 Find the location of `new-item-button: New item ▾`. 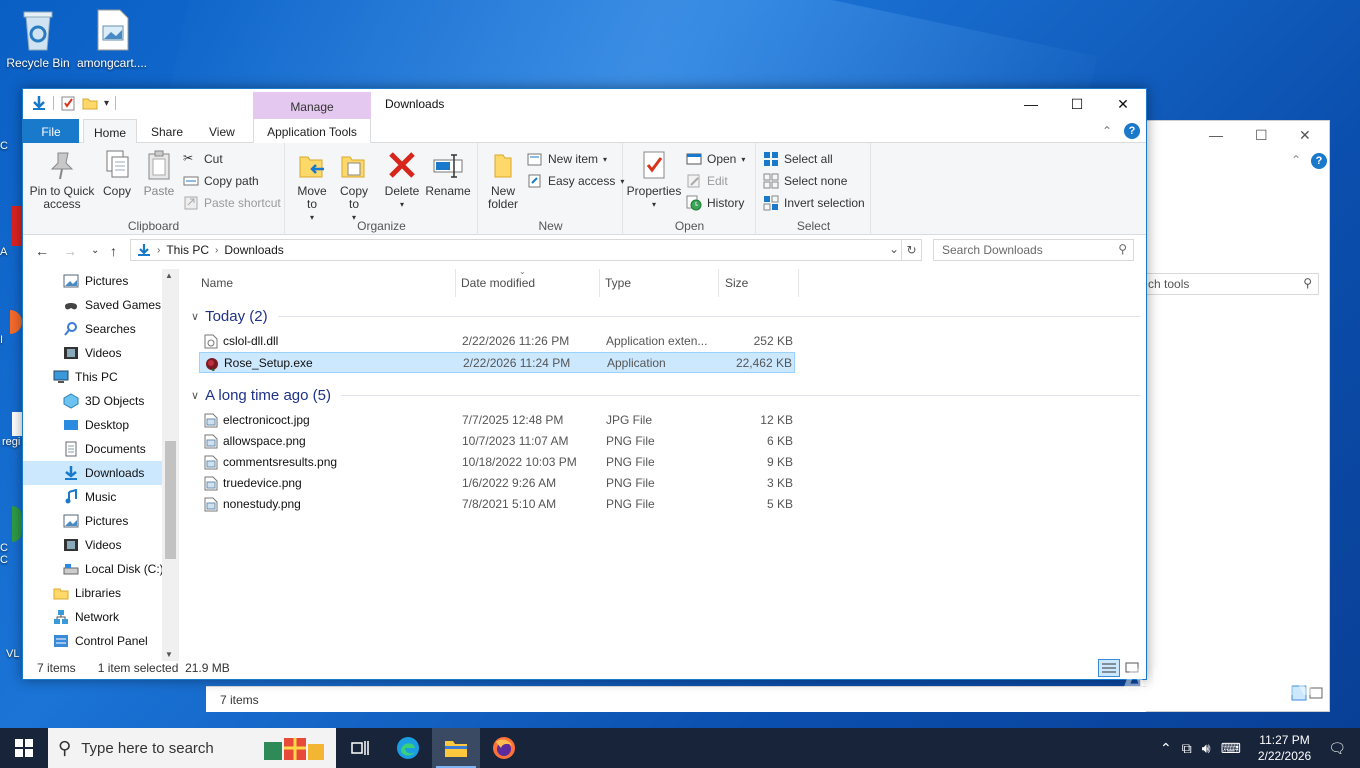

new-item-button: New item ▾ is located at coordinates (567, 159).